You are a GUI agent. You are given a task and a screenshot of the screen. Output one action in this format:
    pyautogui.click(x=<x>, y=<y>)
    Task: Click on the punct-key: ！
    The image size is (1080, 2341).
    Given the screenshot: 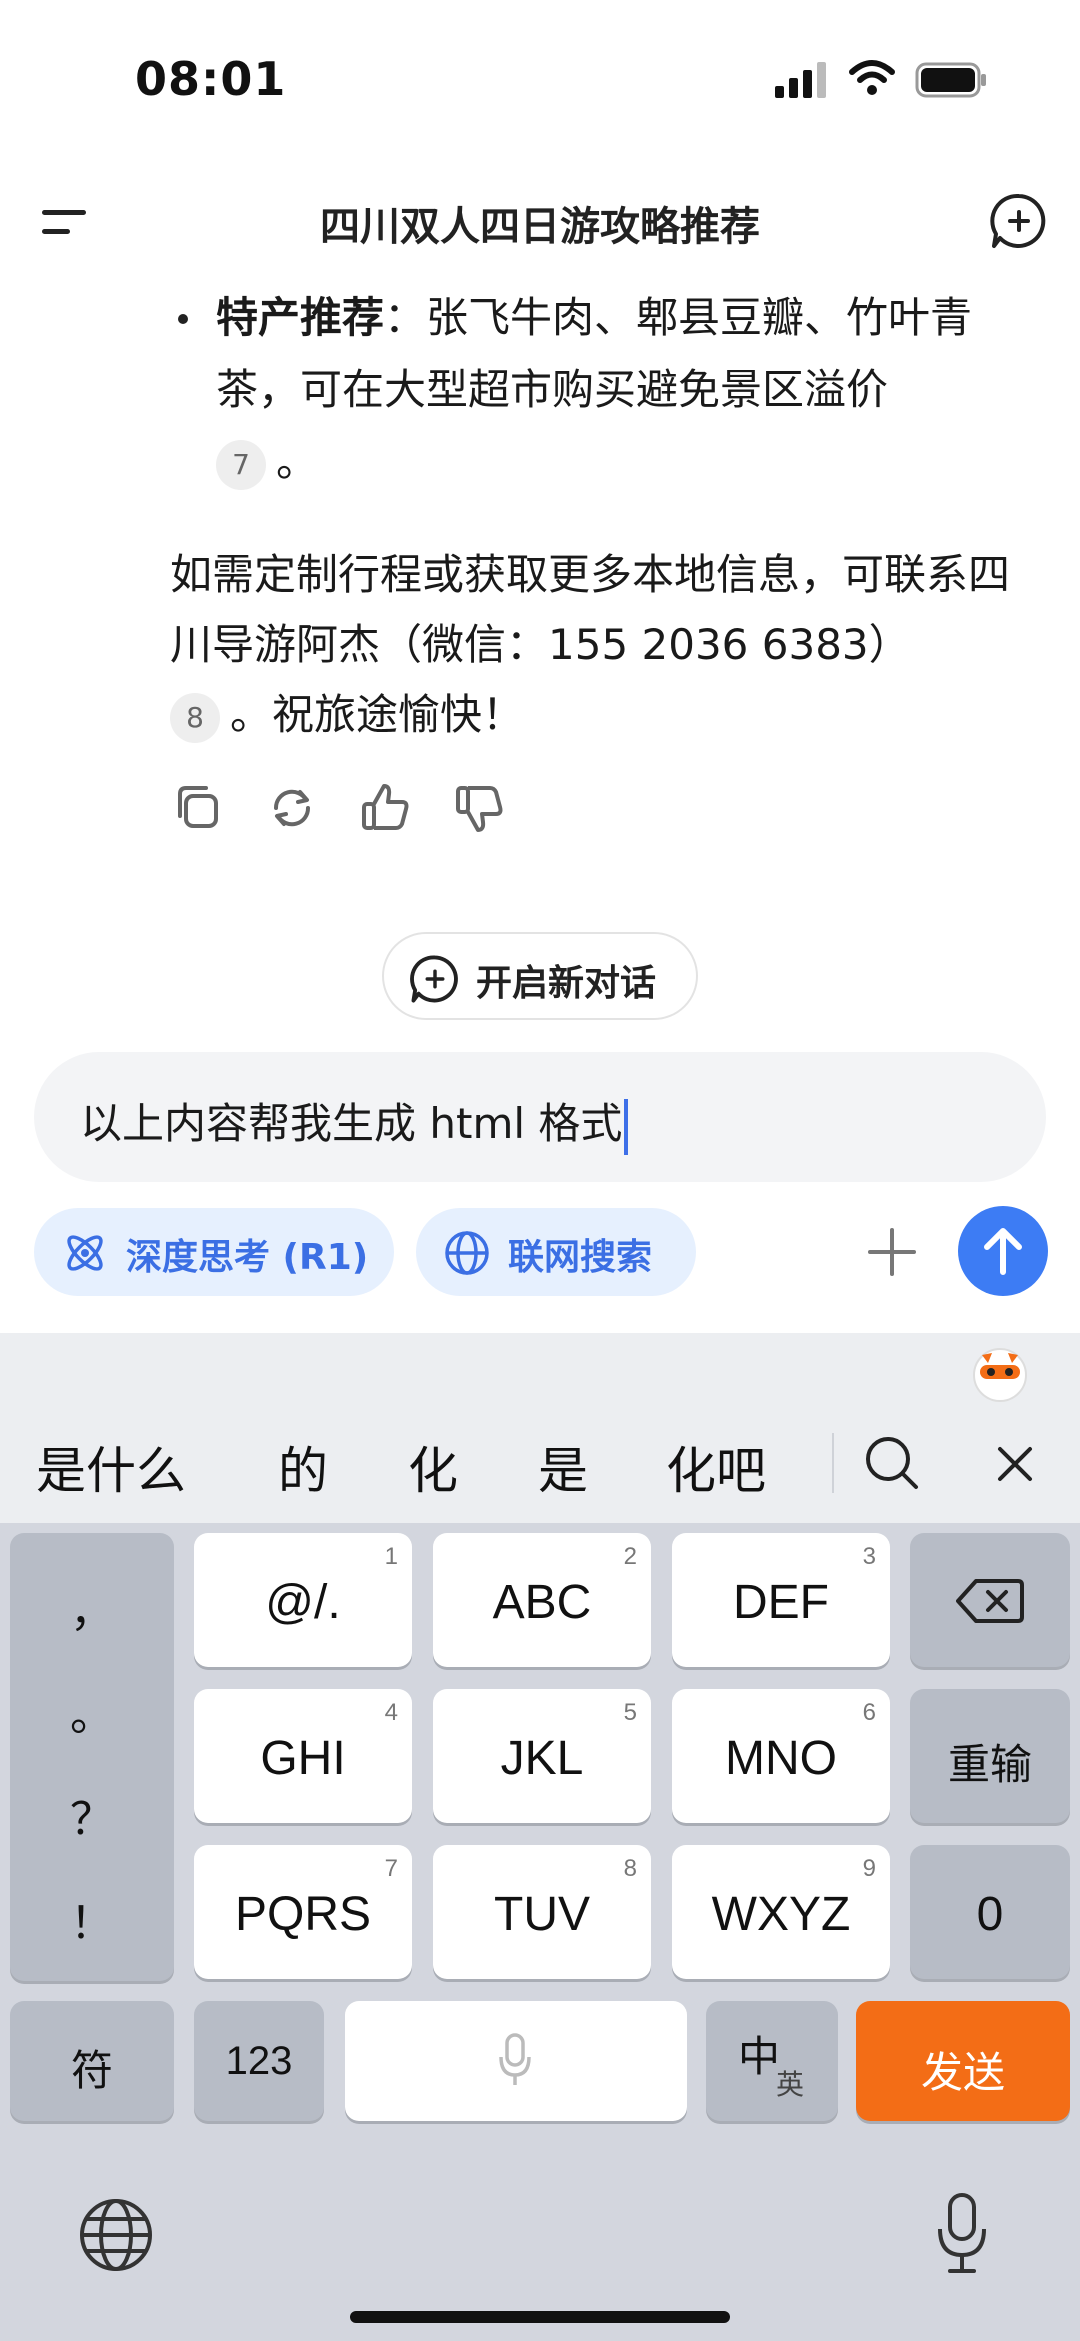 What is the action you would take?
    pyautogui.click(x=92, y=1919)
    